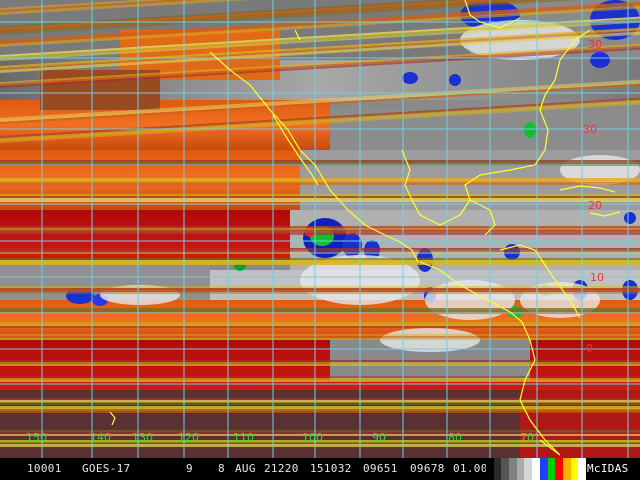  What do you see at coordinates (470, 468) in the screenshot?
I see `zoom-level: 01.00` at bounding box center [470, 468].